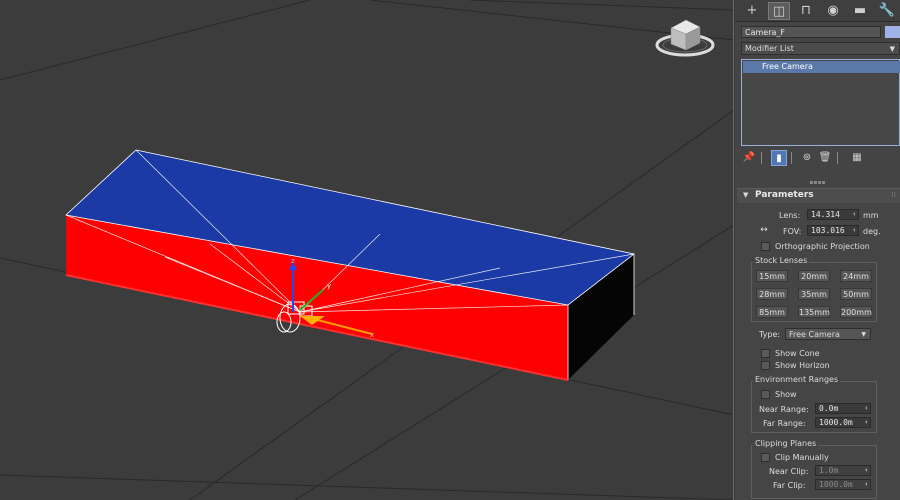 Image resolution: width=900 pixels, height=500 pixels. Describe the element at coordinates (811, 32) in the screenshot. I see `object-name-field: Camera_F` at that location.